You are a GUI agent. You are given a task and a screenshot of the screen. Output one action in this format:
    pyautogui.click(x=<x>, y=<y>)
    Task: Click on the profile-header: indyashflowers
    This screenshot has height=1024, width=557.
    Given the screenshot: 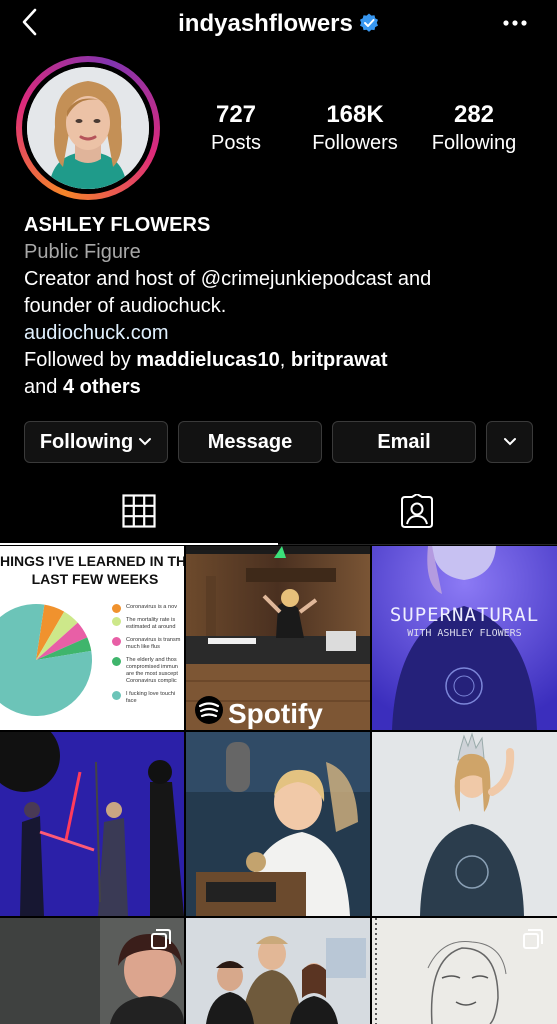 What is the action you would take?
    pyautogui.click(x=278, y=23)
    